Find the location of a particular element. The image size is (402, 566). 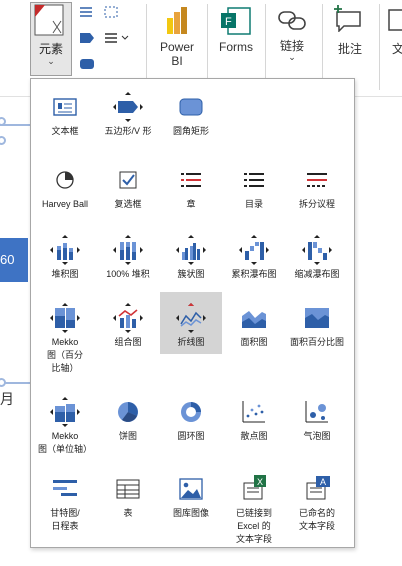

gallery-item-label: Mekko 图（单位轴） is located at coordinates (64, 442).